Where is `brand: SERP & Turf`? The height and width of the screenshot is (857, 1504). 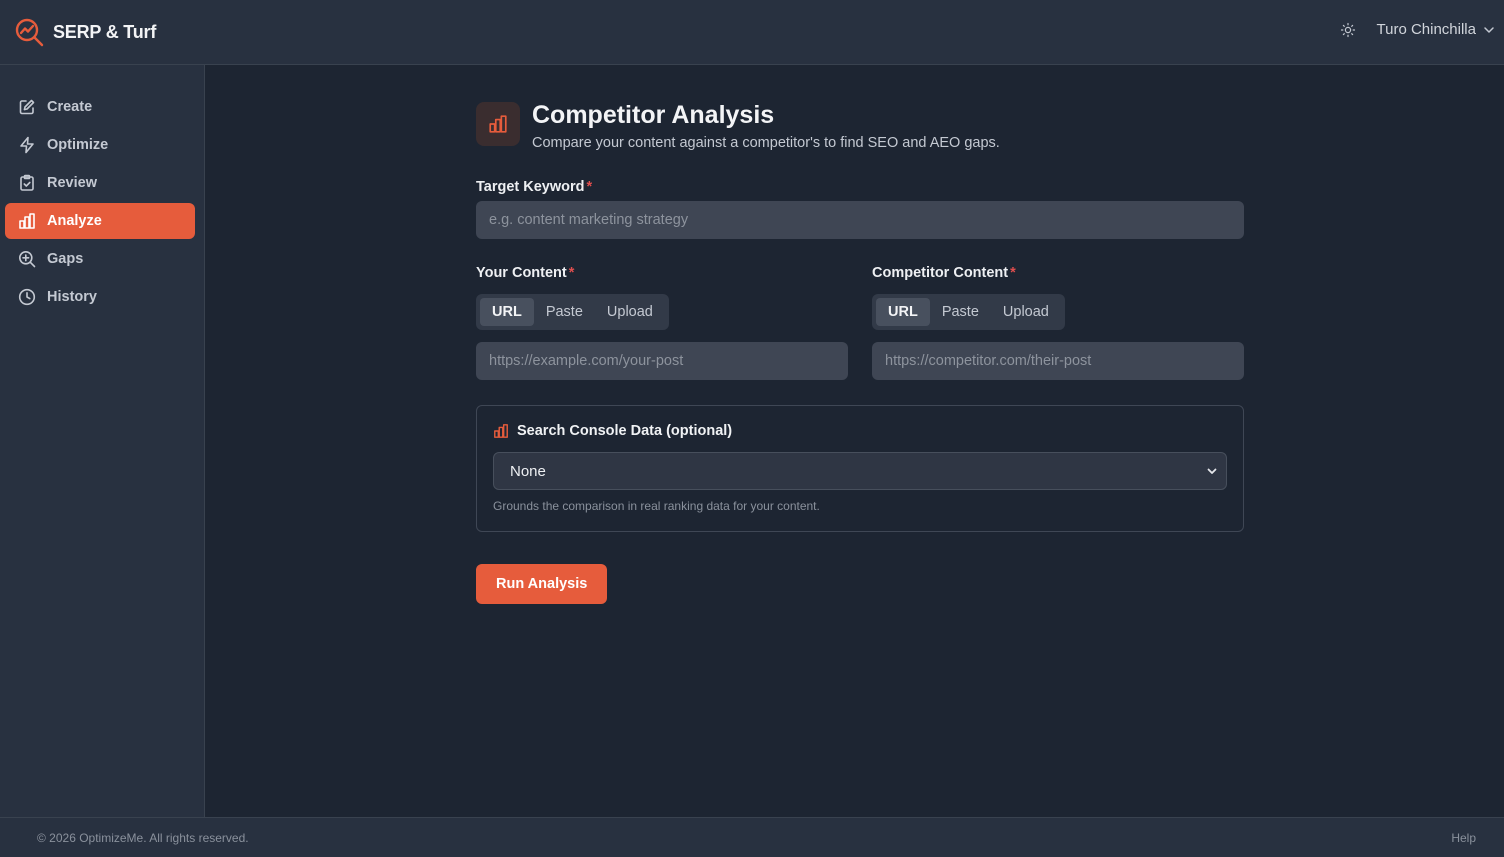
brand: SERP & Turf is located at coordinates (85, 32).